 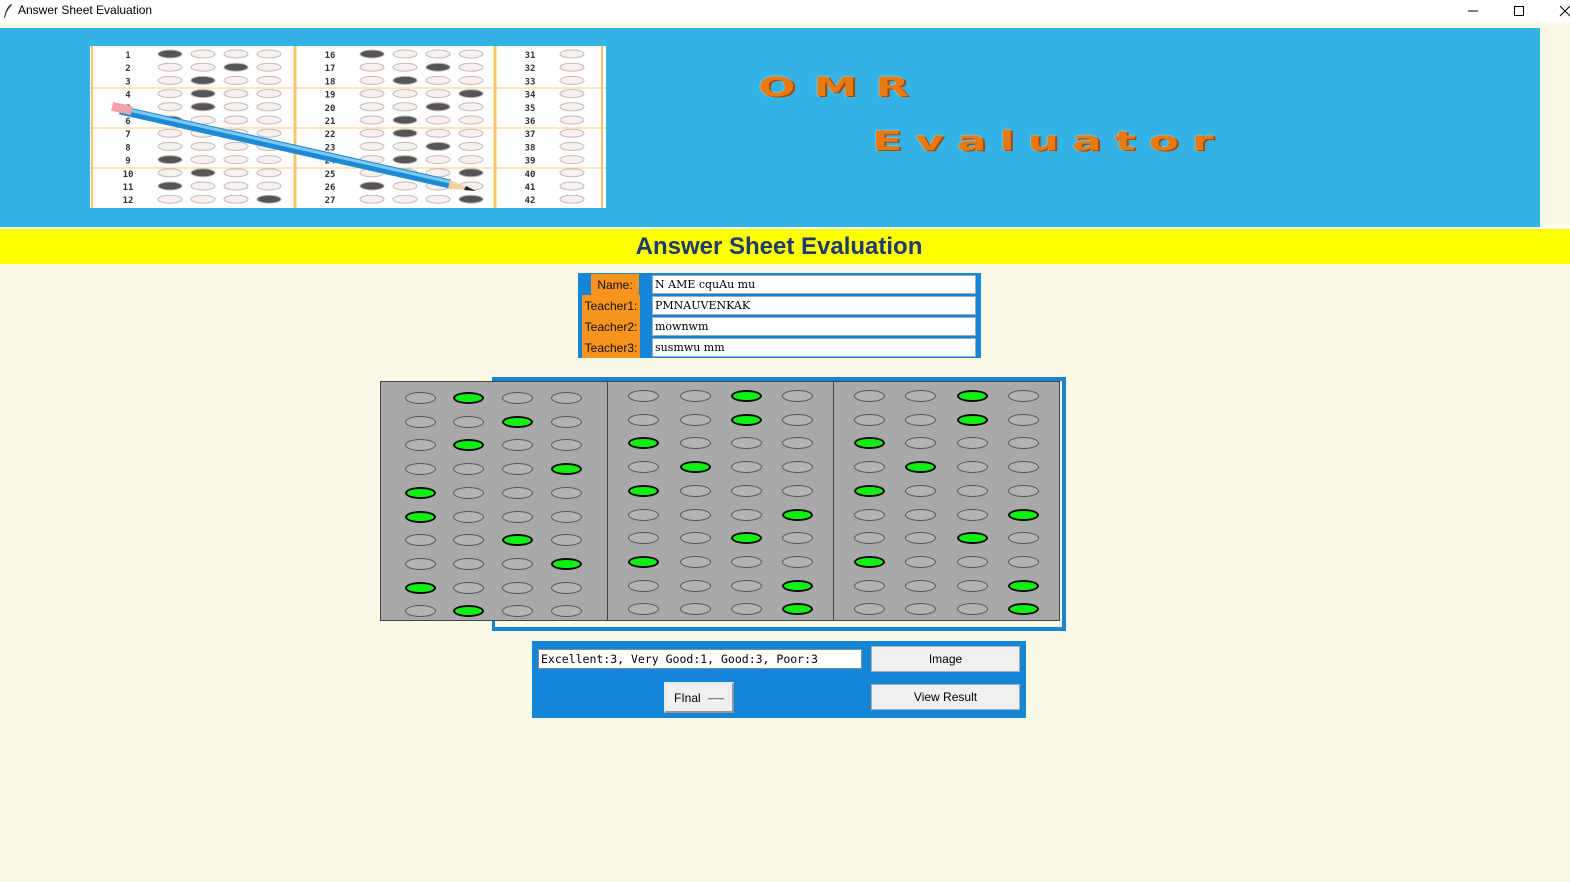 I want to click on evaluation-summary-field: Excellent:3, Very Good:1, Good:3, Poor:3, so click(x=700, y=659).